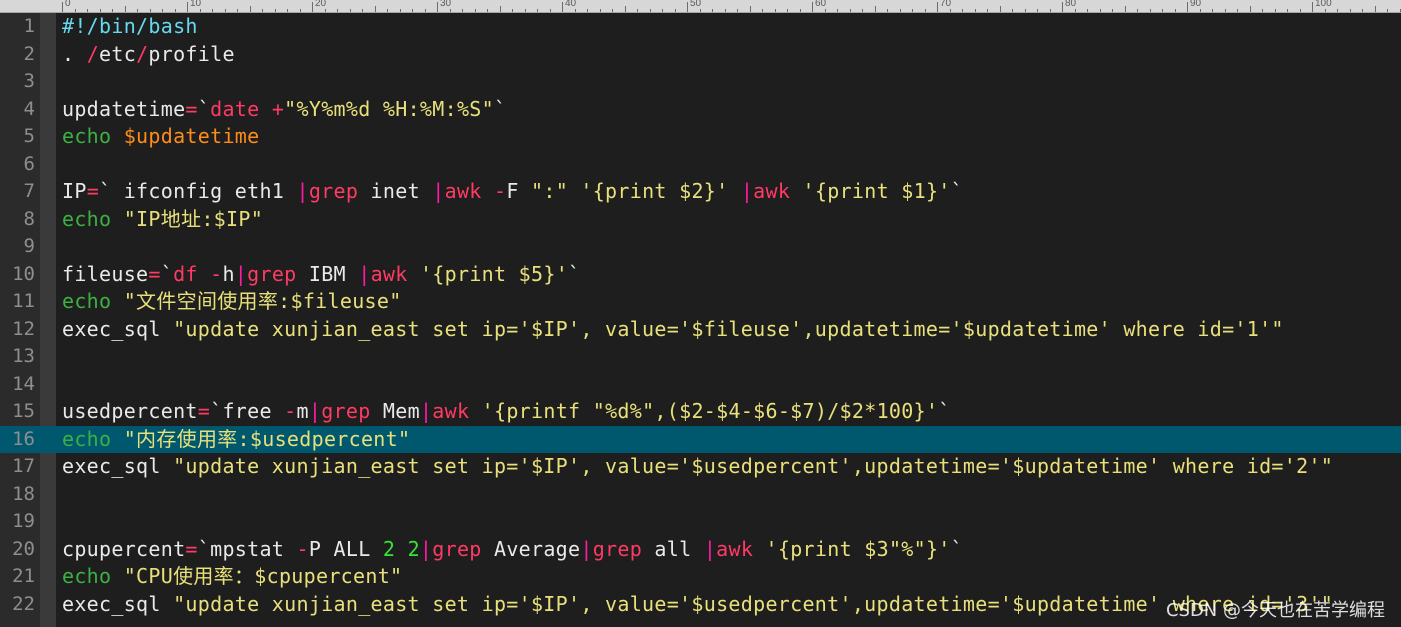 The height and width of the screenshot is (627, 1401). What do you see at coordinates (858, 548) in the screenshot?
I see `code-token-string: '{print $3"%"}'` at bounding box center [858, 548].